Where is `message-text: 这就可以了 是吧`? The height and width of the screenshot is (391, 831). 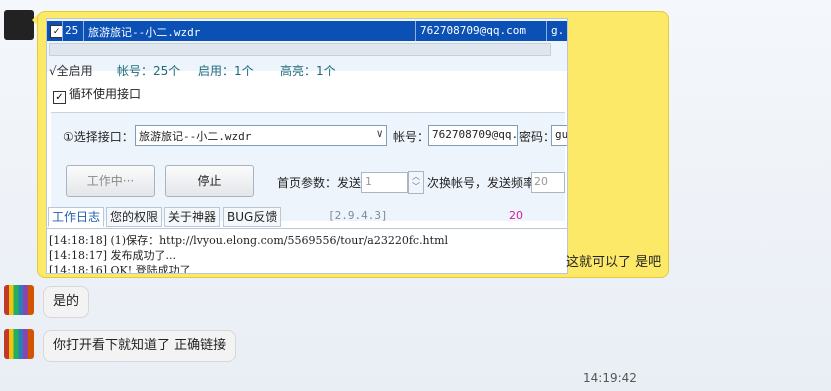 message-text: 这就可以了 是吧 is located at coordinates (614, 262).